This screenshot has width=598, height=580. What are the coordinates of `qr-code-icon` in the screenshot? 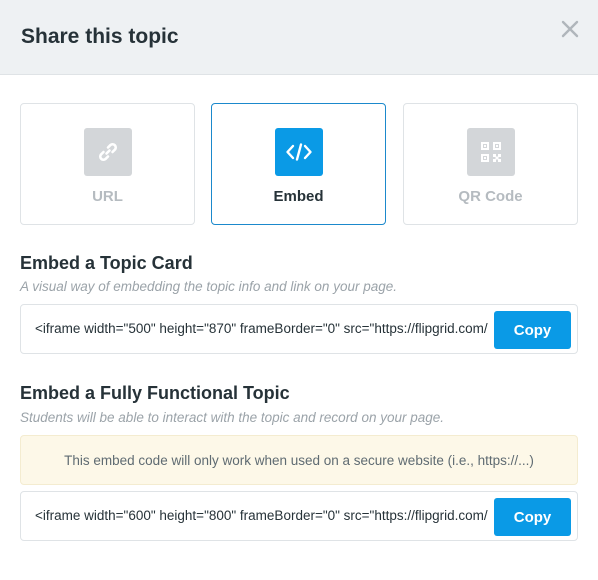 It's located at (491, 152).